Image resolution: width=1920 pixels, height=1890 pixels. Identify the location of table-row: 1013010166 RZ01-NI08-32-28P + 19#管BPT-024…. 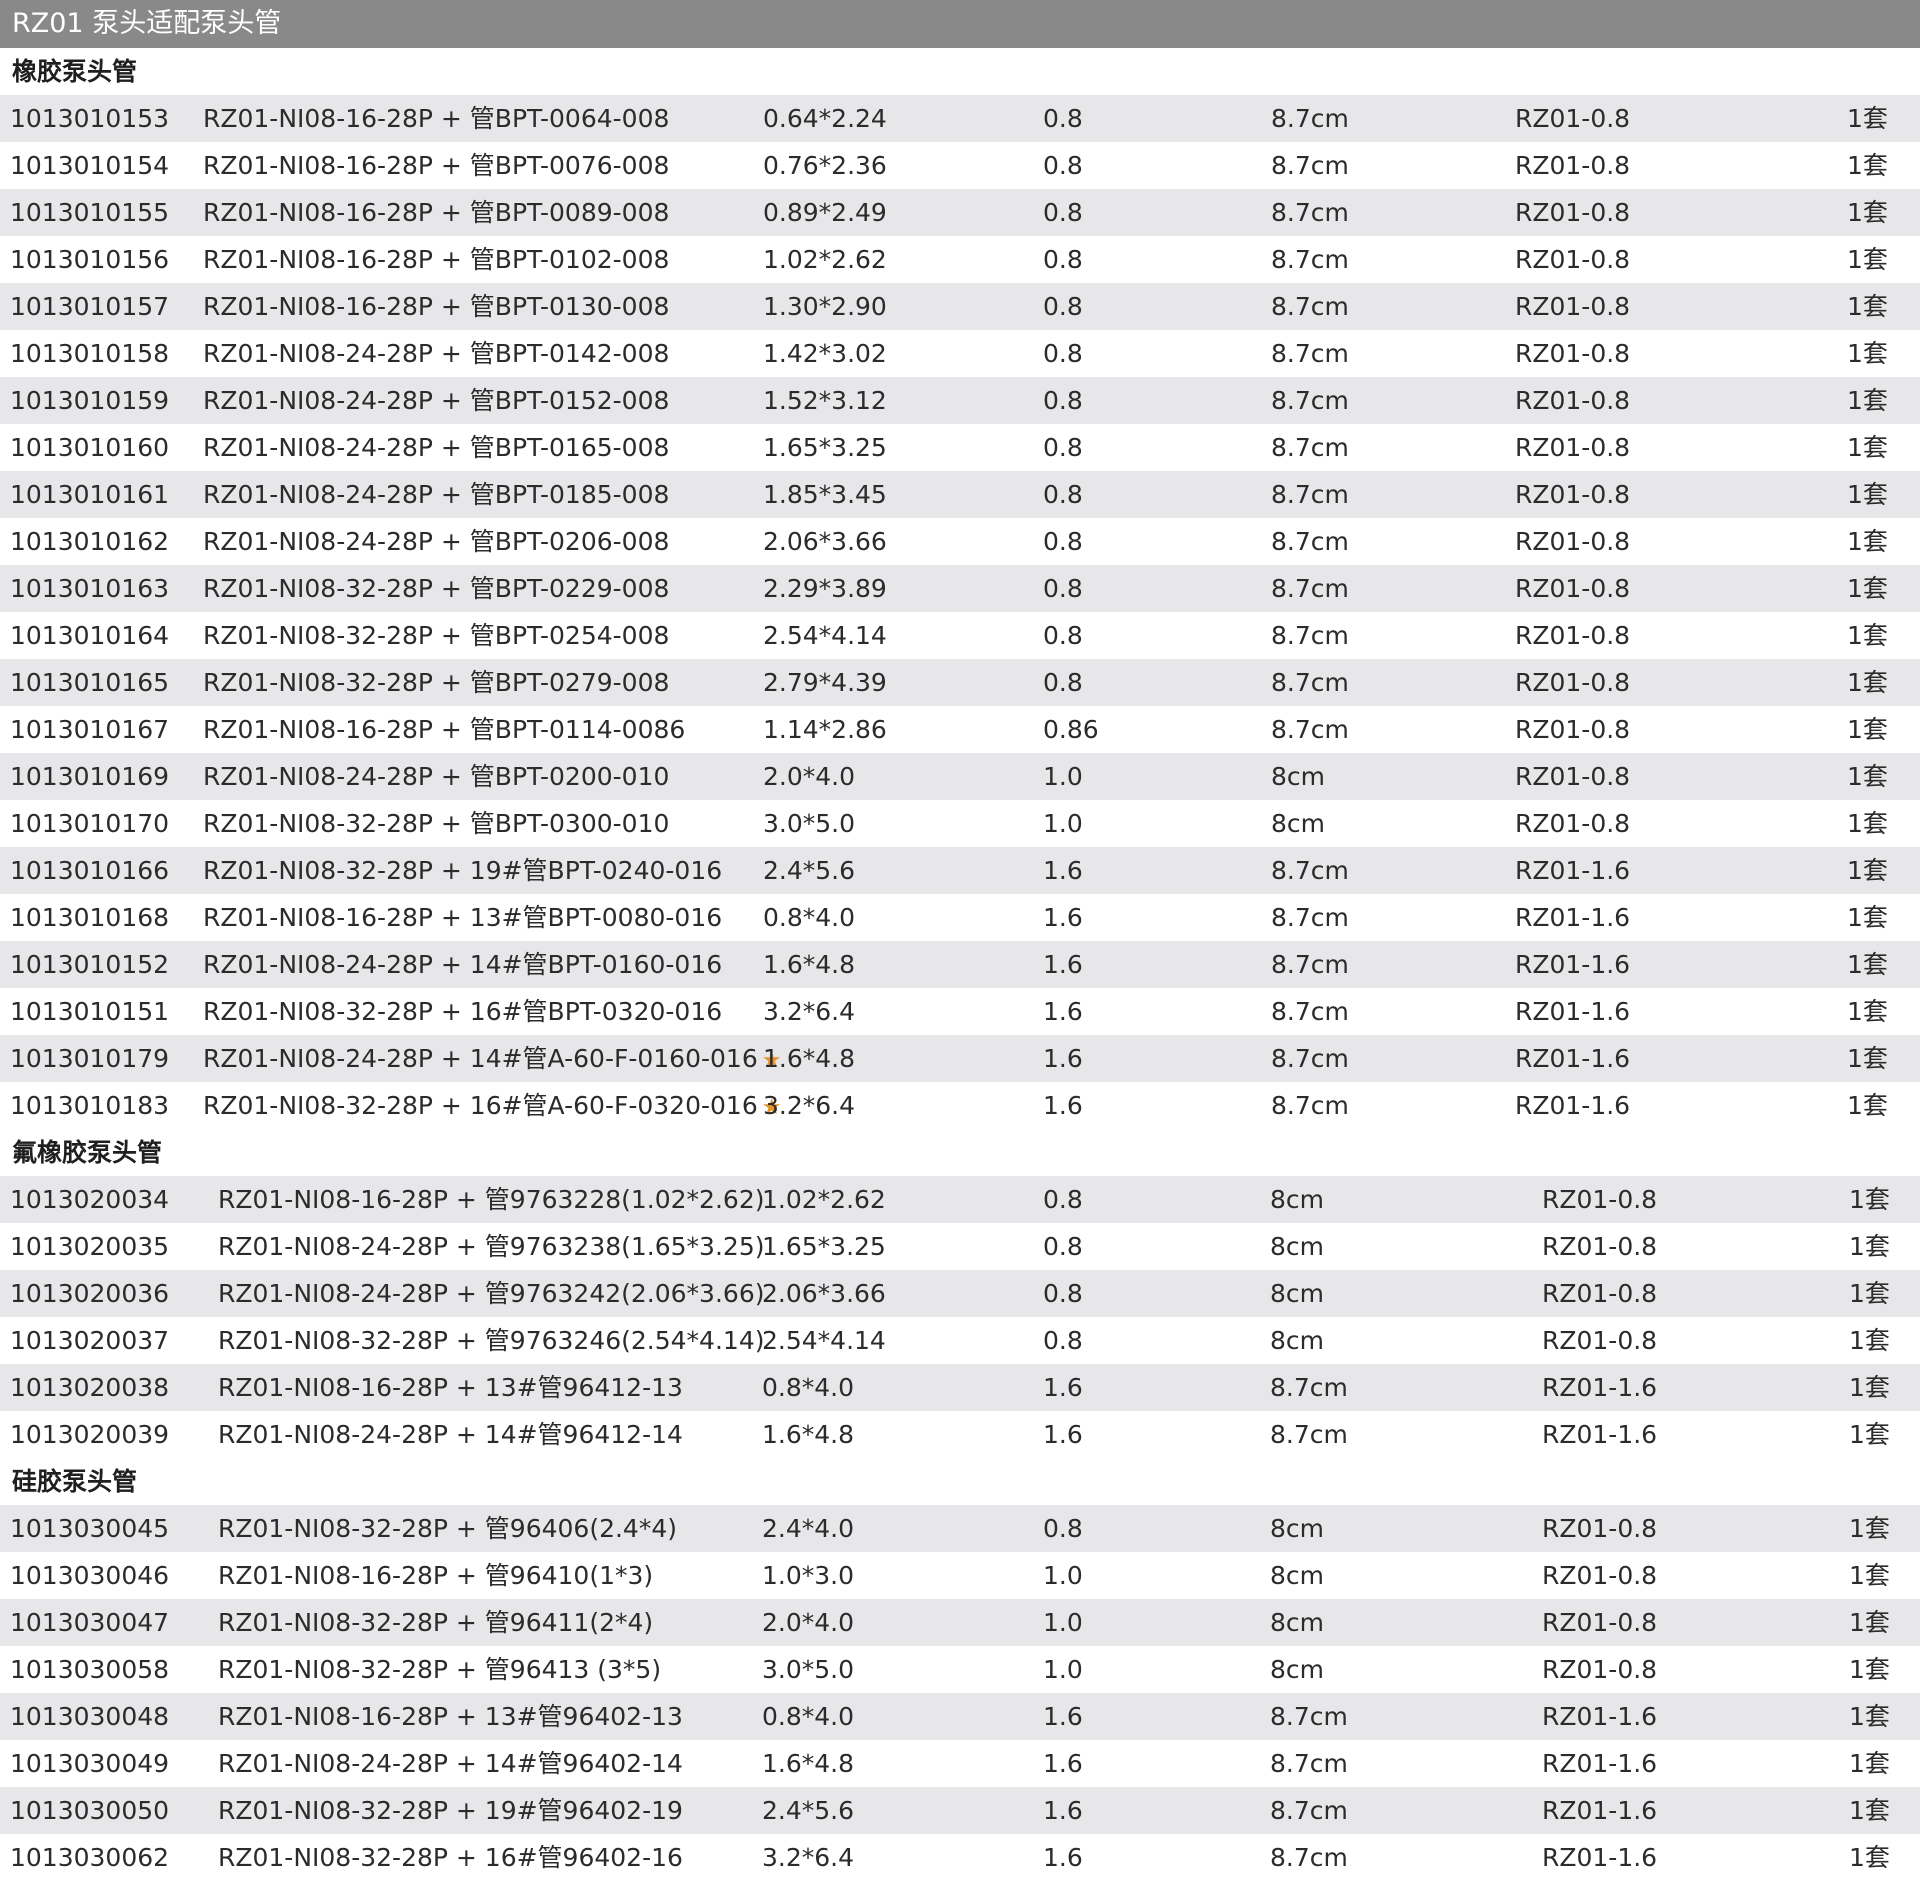
(960, 870).